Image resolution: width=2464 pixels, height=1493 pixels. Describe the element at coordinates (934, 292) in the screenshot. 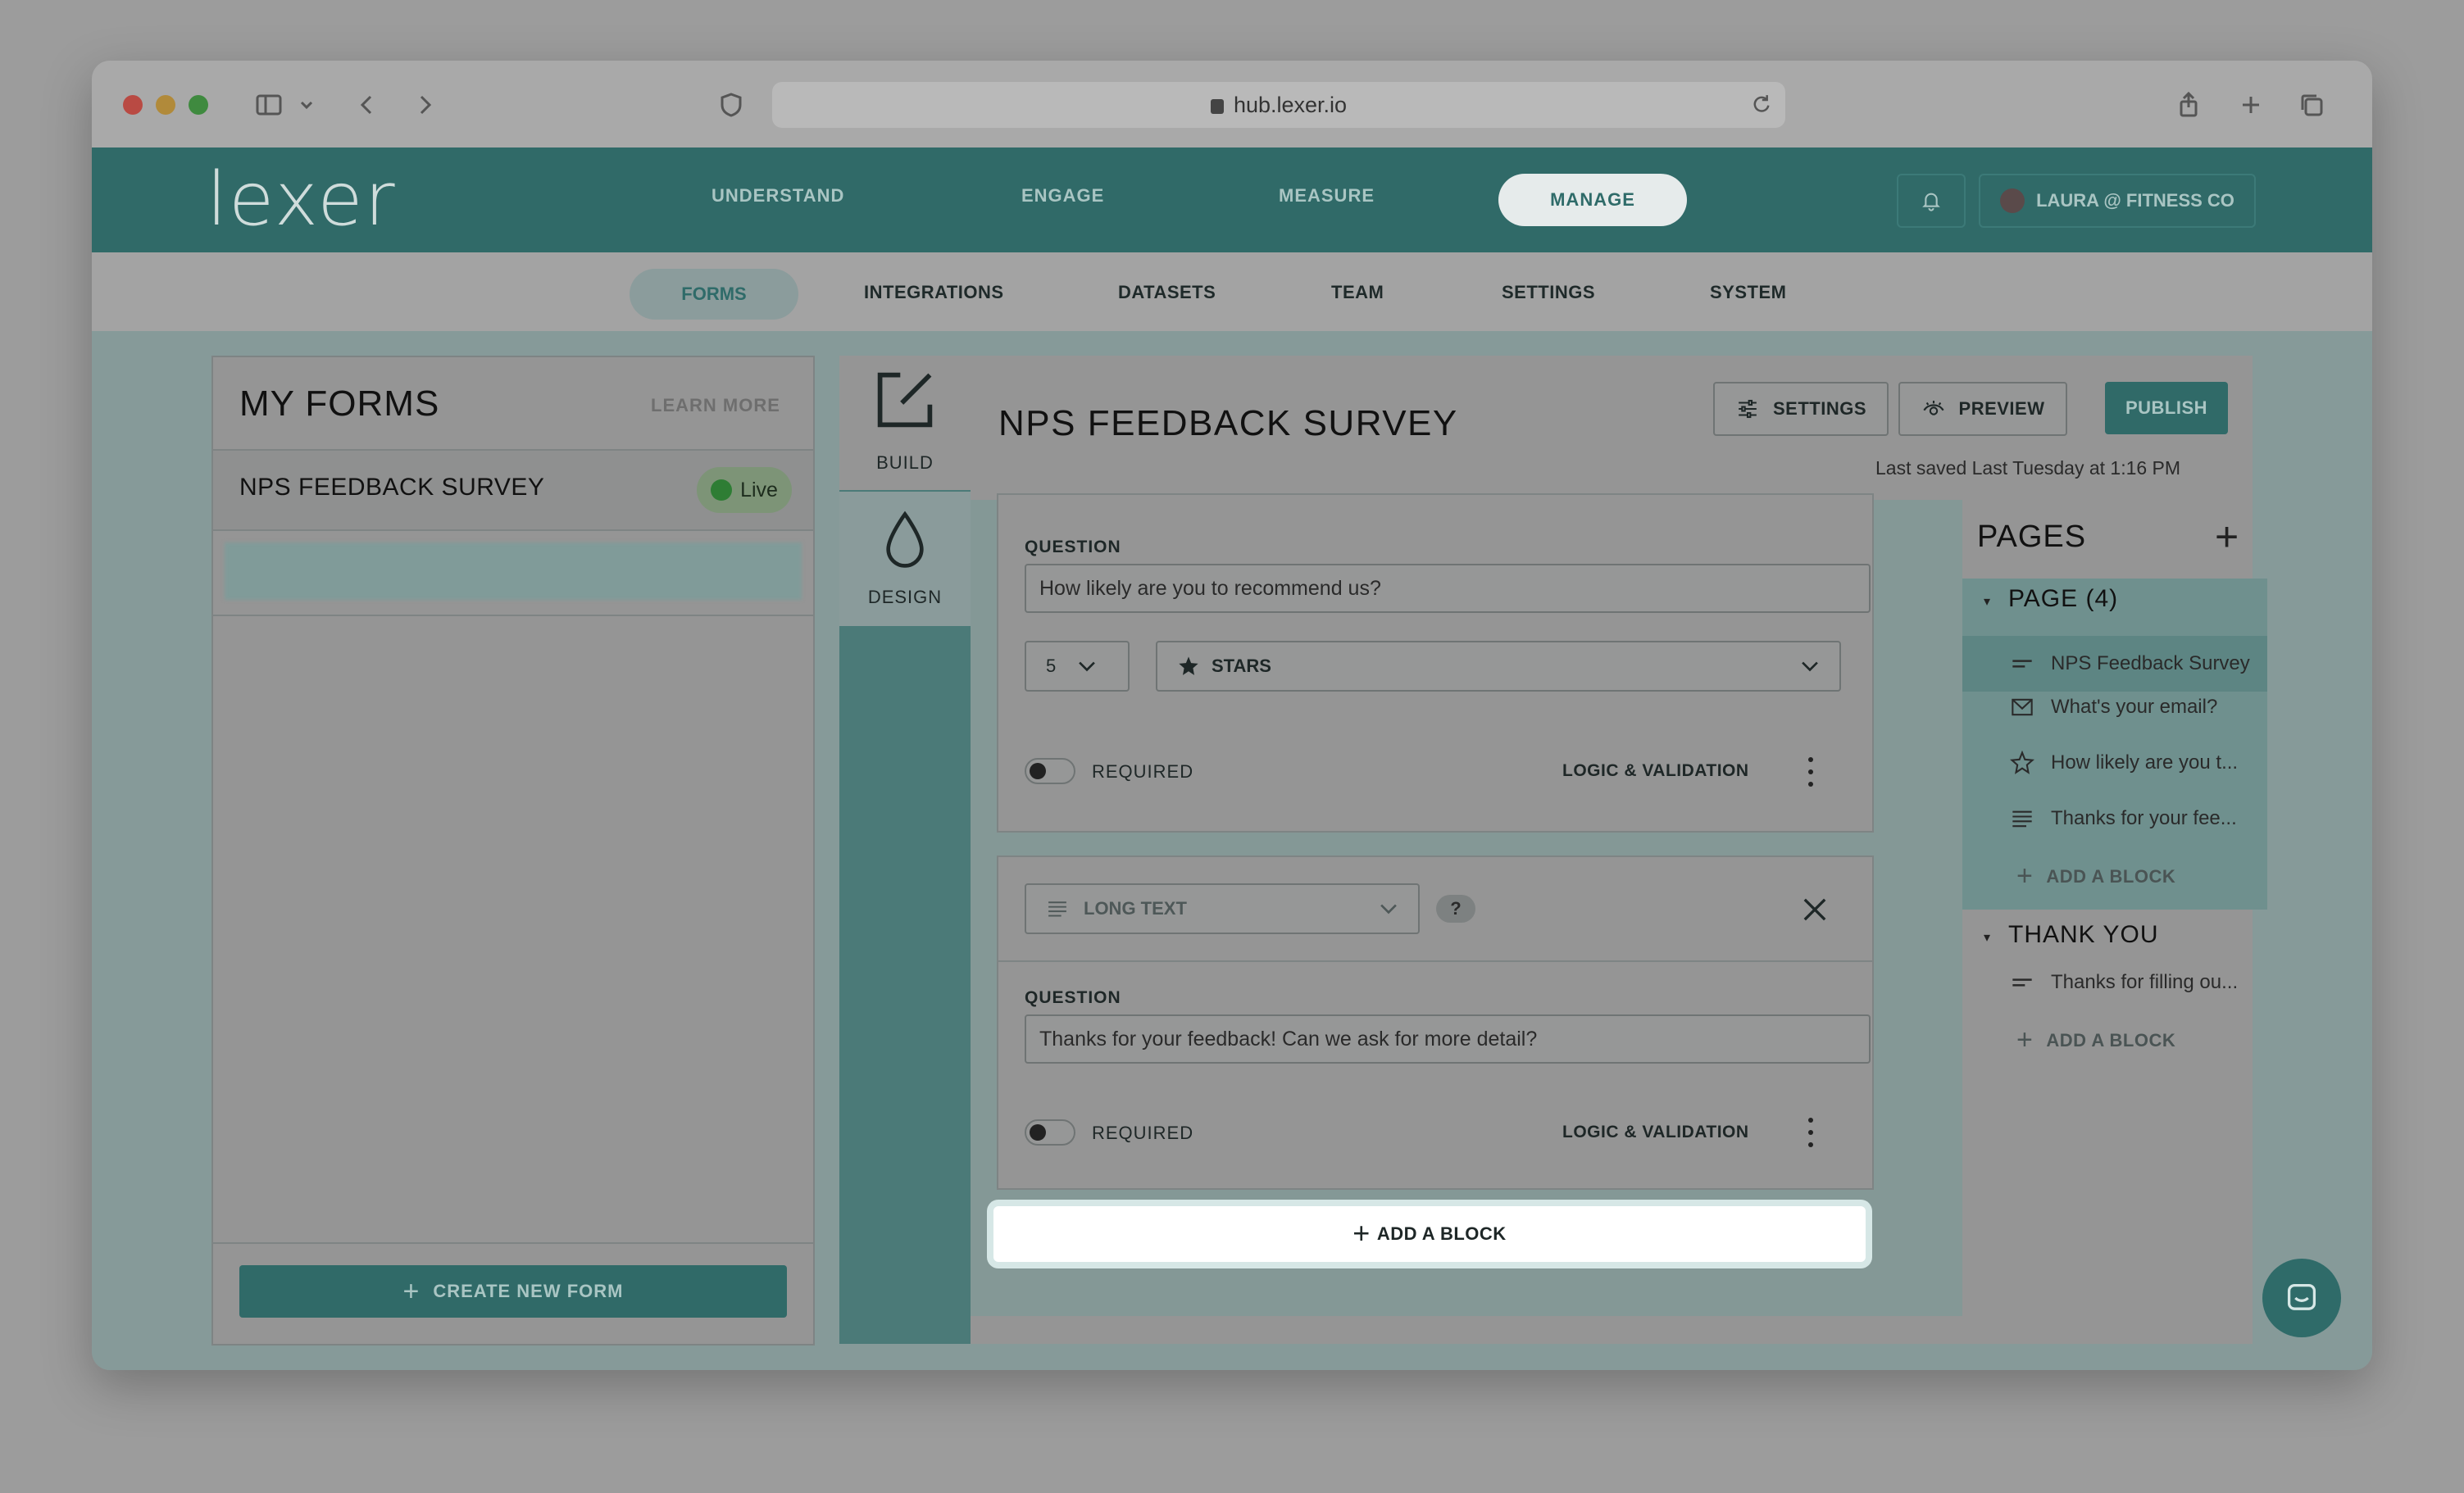

I see `tab-integrations: INTEGRATIONS` at that location.